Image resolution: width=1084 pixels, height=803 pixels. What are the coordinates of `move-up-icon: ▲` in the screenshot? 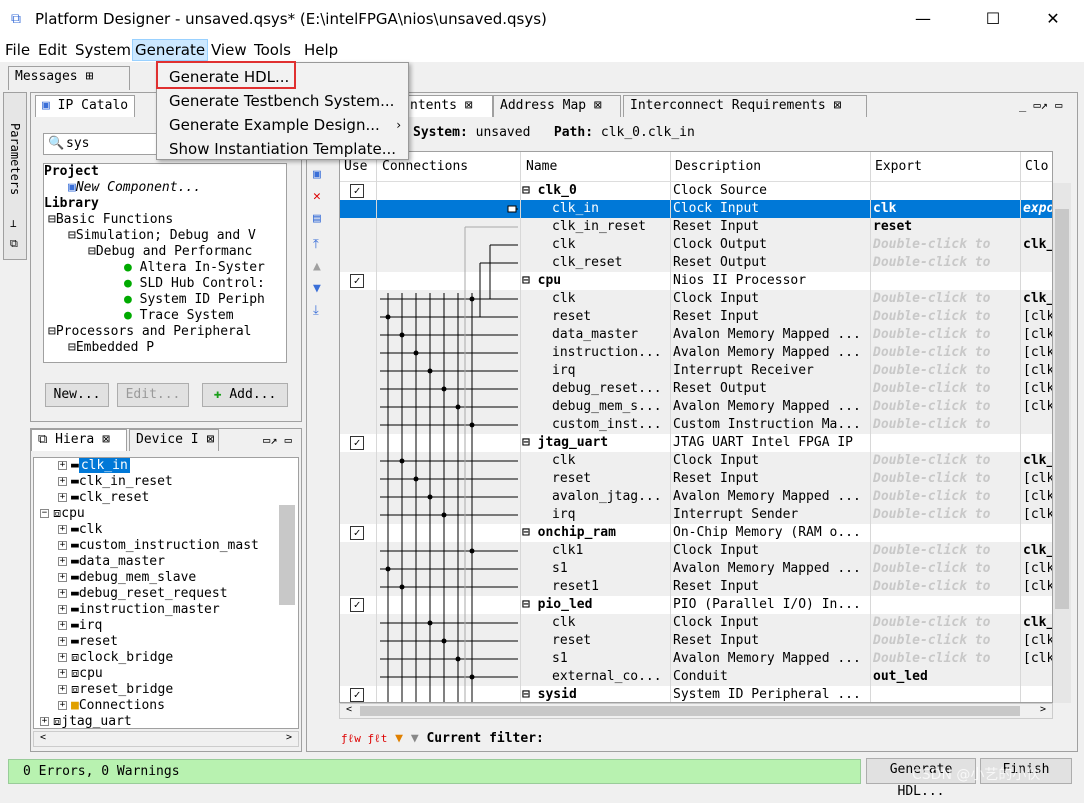 It's located at (323, 270).